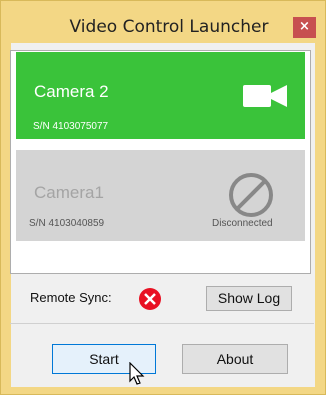 This screenshot has height=395, width=326. What do you see at coordinates (304, 27) in the screenshot?
I see `close-button: ×` at bounding box center [304, 27].